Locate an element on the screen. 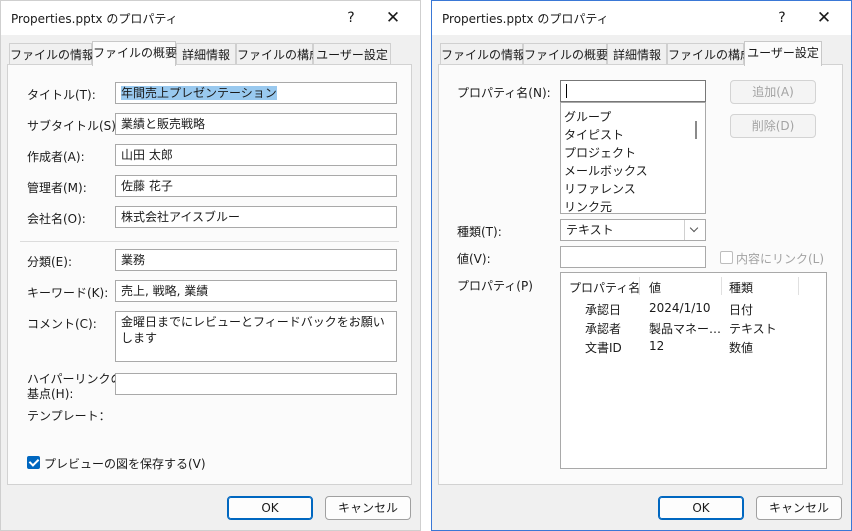 The height and width of the screenshot is (531, 852). list-item: タイピスト is located at coordinates (594, 134).